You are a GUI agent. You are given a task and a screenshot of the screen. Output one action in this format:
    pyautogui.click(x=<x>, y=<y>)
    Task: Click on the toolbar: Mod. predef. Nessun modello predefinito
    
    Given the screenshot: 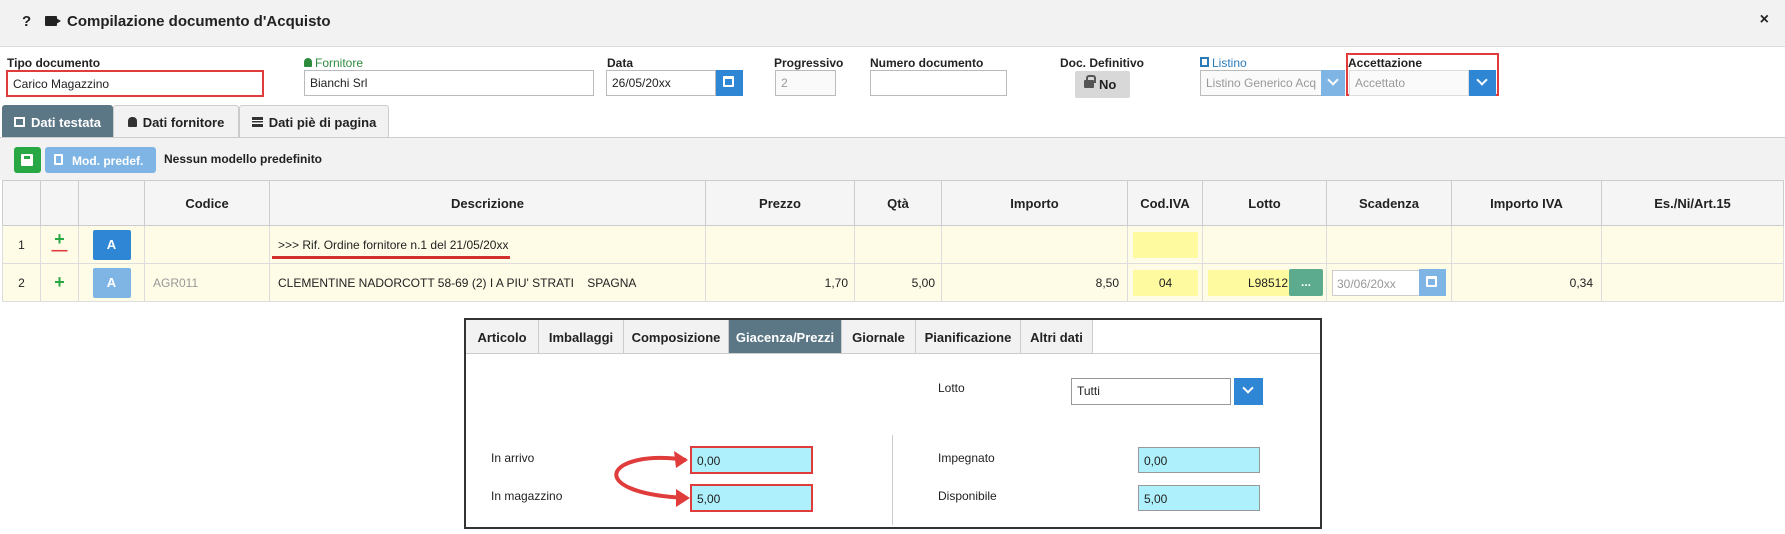 What is the action you would take?
    pyautogui.click(x=892, y=158)
    